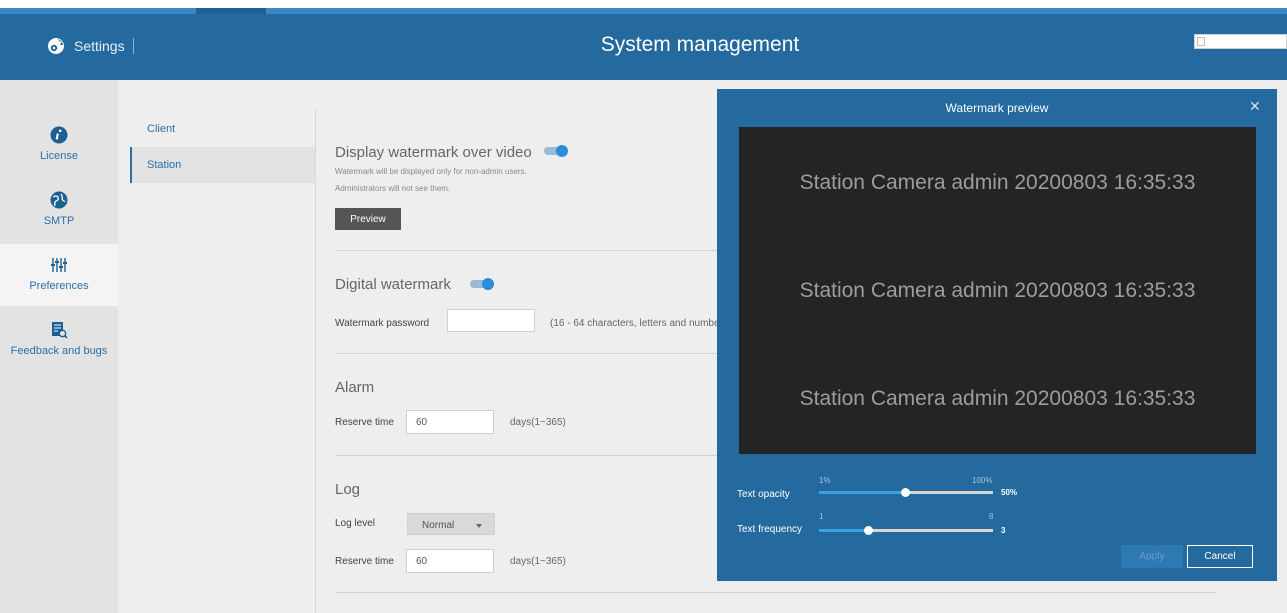  I want to click on frequency-slider-fill, so click(844, 530).